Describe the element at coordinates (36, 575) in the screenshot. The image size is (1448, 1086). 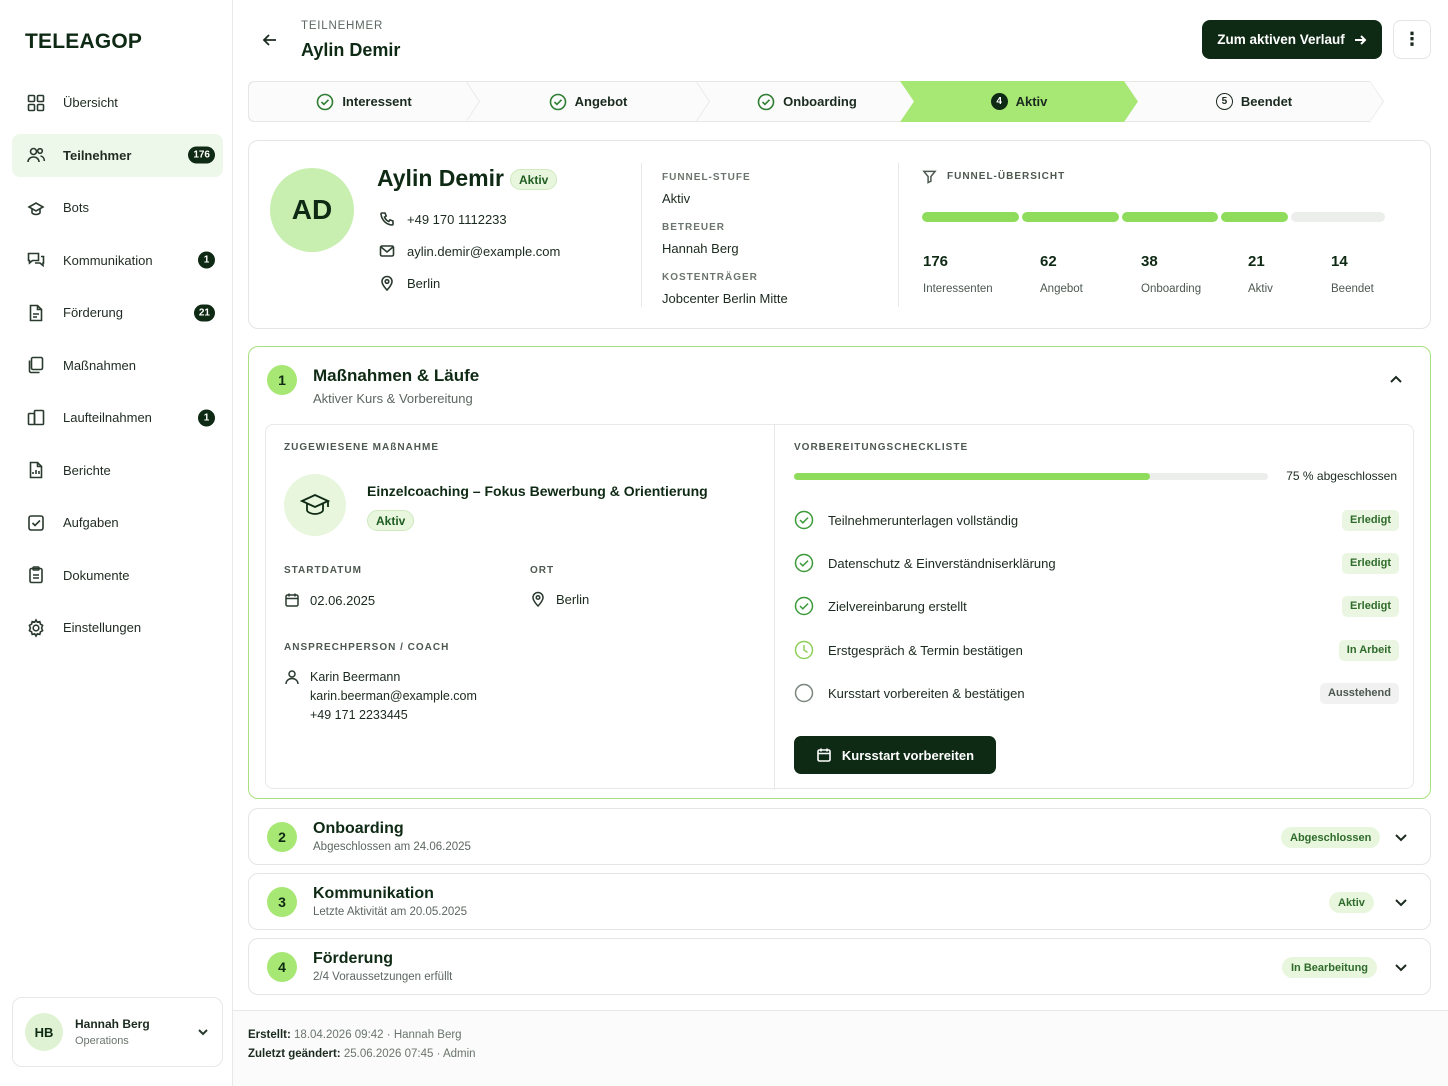
I see `clipboard-icon` at that location.